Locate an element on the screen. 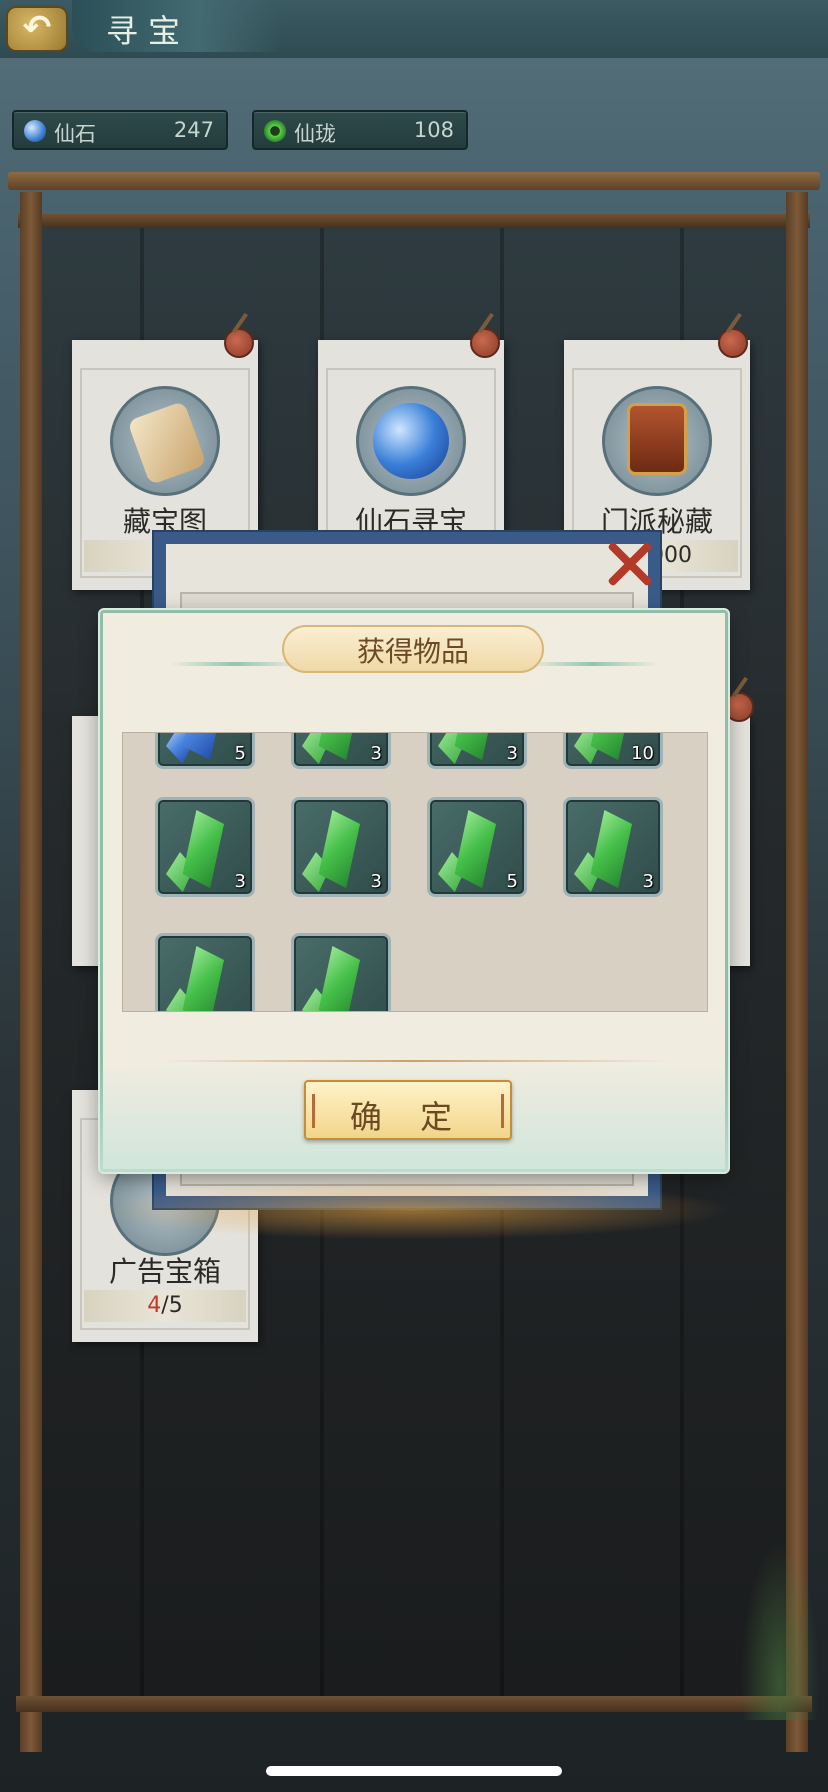 The width and height of the screenshot is (828, 1792). card-progress-bar: 4/5 is located at coordinates (165, 1306).